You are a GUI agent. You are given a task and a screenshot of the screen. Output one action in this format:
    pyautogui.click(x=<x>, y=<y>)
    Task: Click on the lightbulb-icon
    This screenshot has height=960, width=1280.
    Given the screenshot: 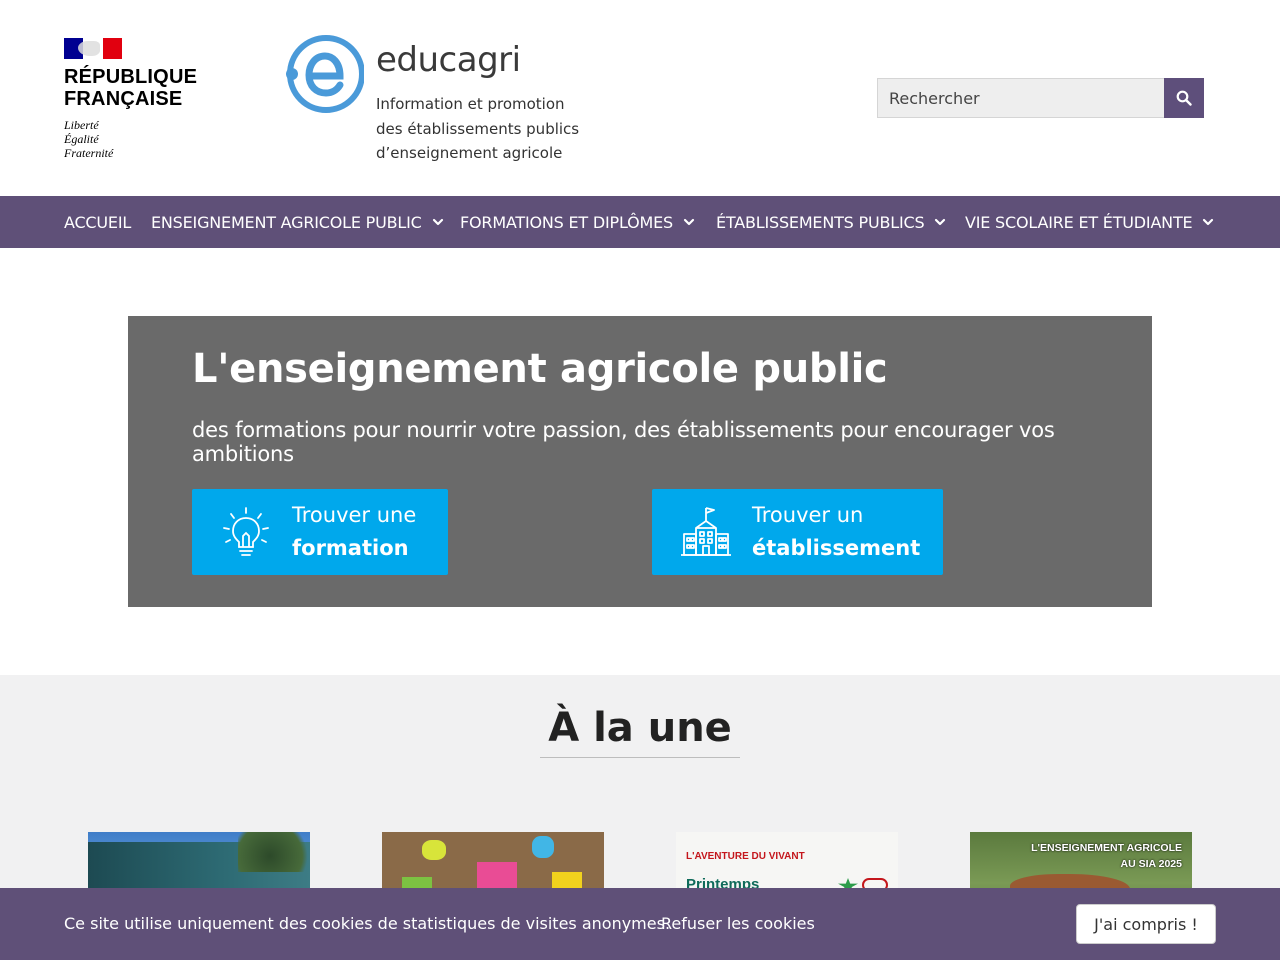 What is the action you would take?
    pyautogui.click(x=246, y=531)
    